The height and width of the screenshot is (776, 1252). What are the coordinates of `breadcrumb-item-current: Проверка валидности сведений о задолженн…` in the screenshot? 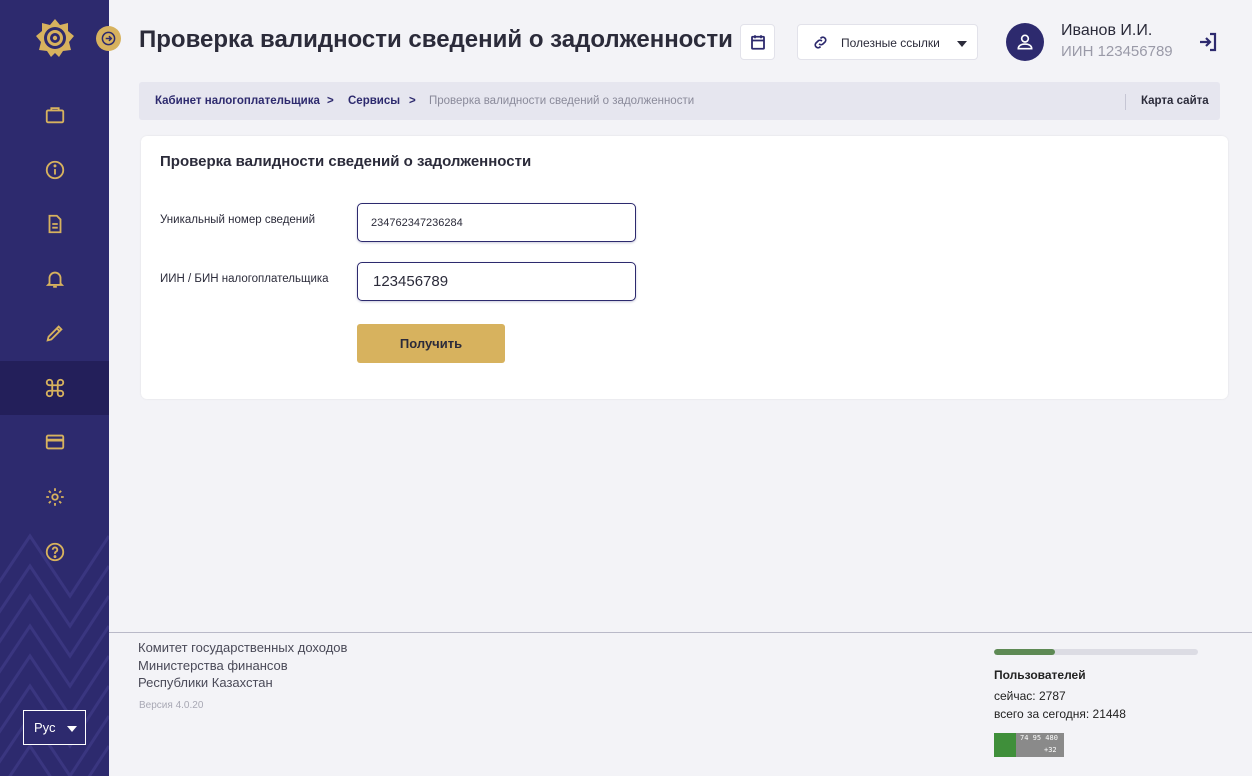 It's located at (562, 101).